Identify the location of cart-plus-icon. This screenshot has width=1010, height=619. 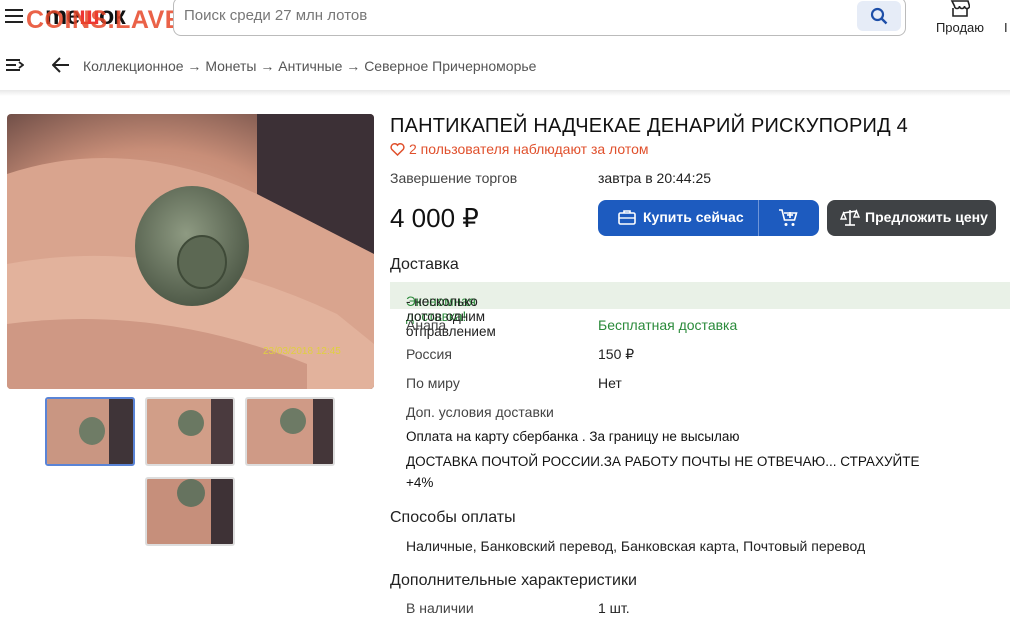
(788, 217).